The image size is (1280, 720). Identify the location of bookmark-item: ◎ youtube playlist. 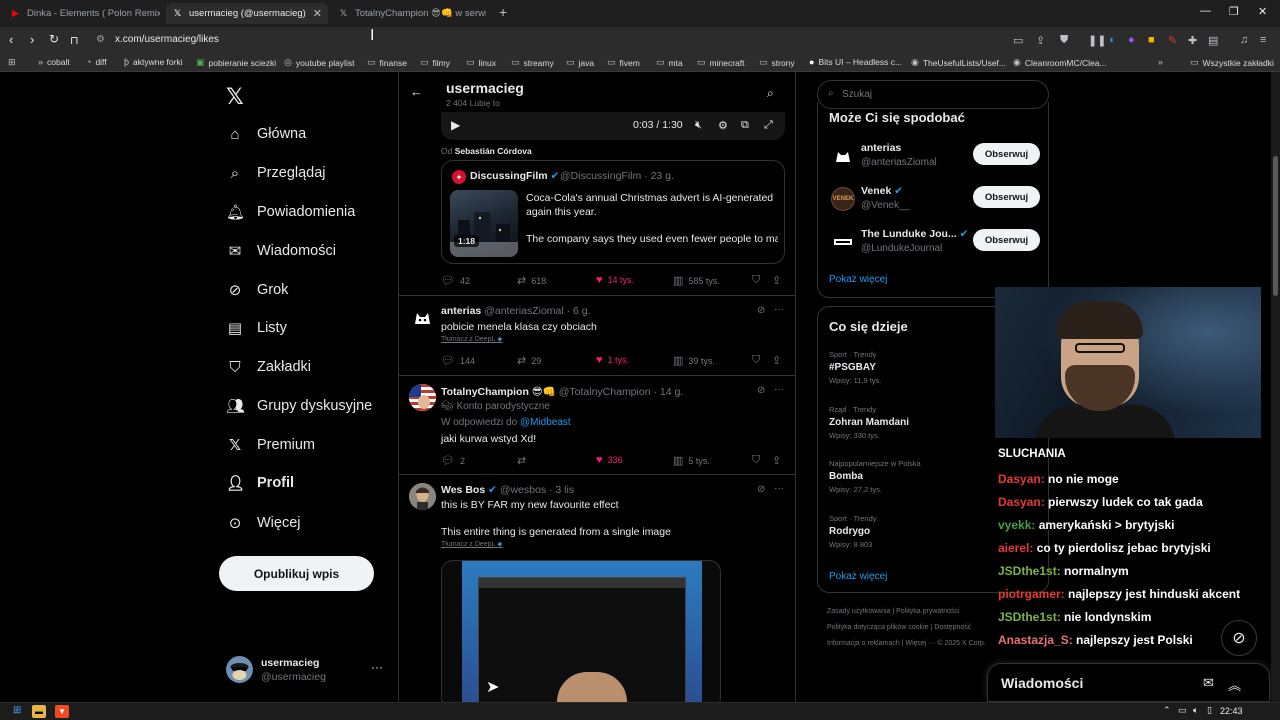
(319, 62).